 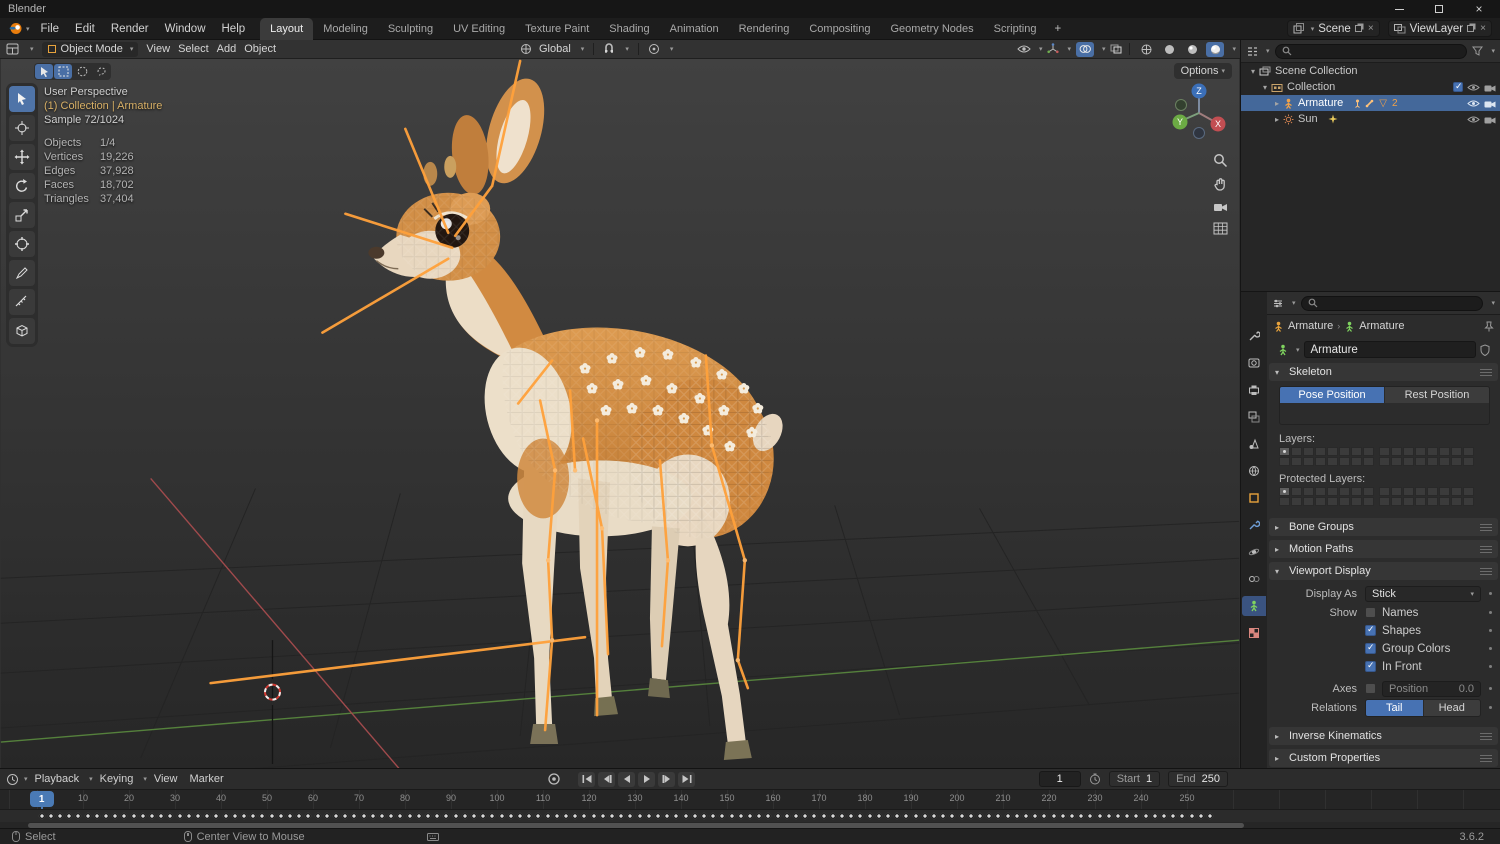 I want to click on checkbox, so click(x=1370, y=612).